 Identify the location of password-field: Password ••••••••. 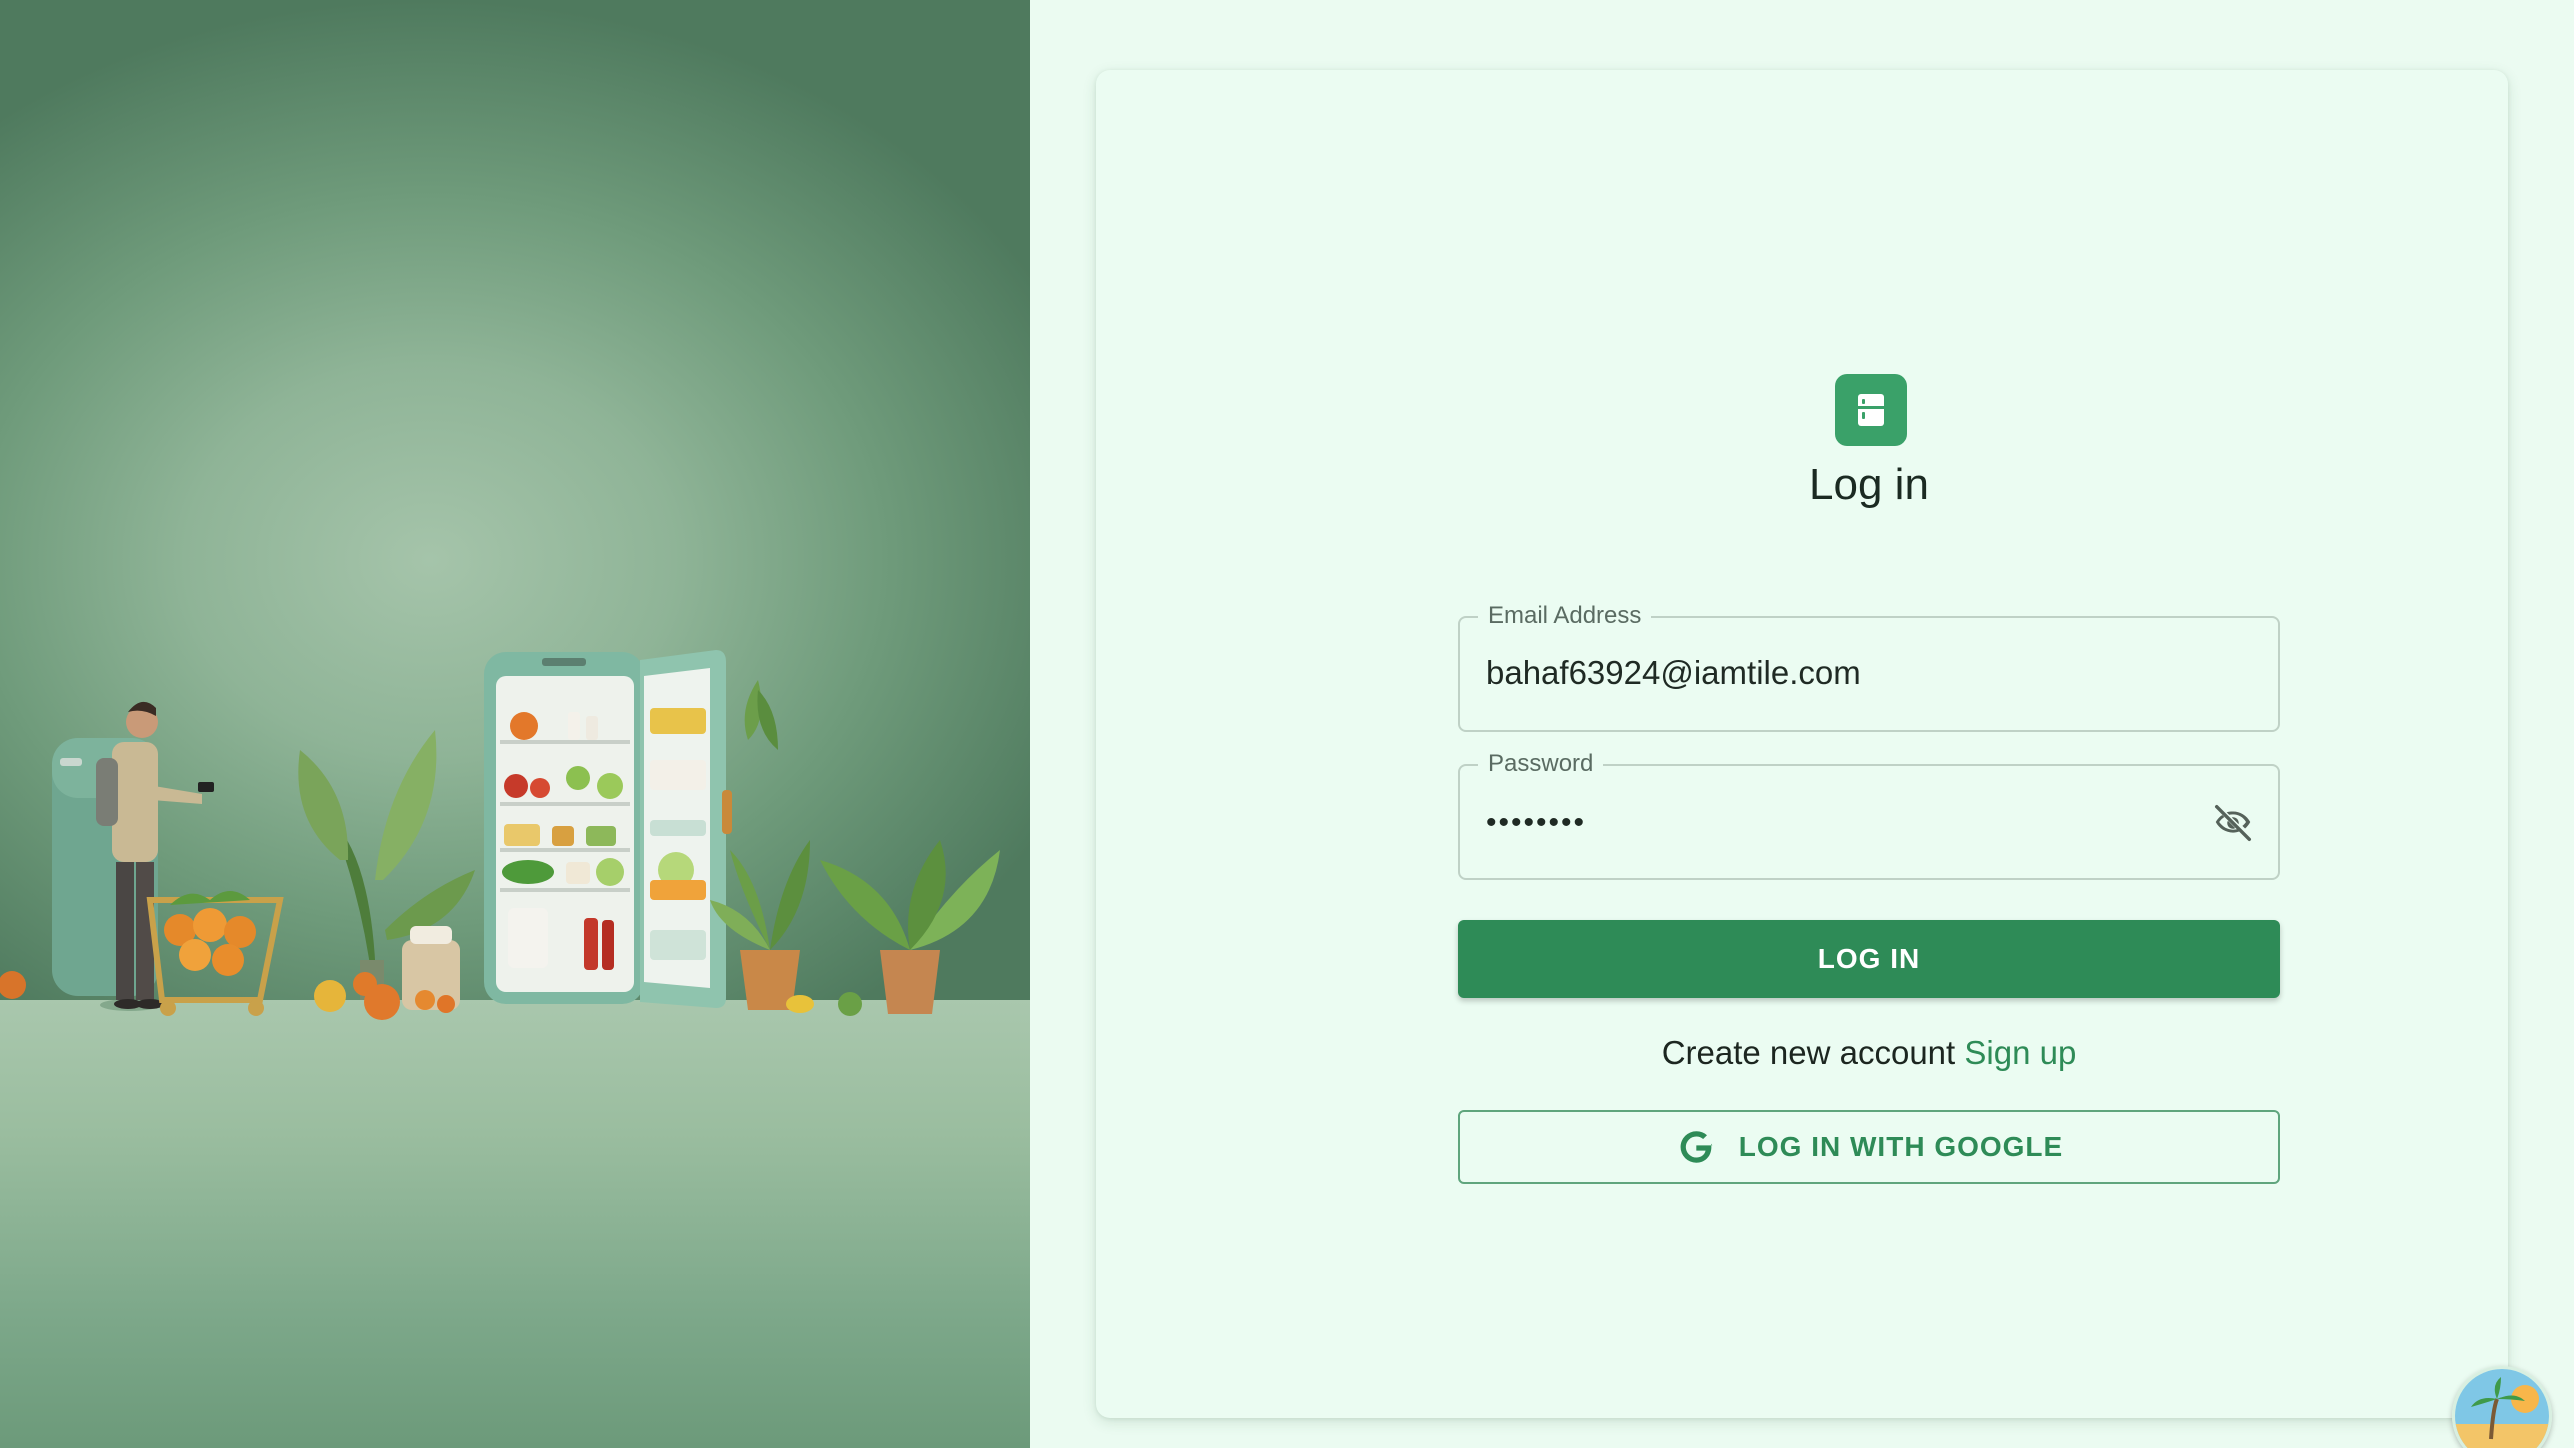
(1869, 815).